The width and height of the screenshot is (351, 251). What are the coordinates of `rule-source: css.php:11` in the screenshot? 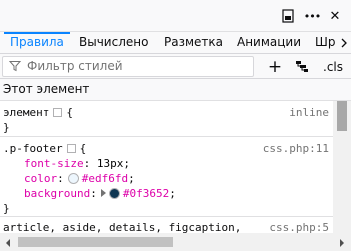 It's located at (296, 148).